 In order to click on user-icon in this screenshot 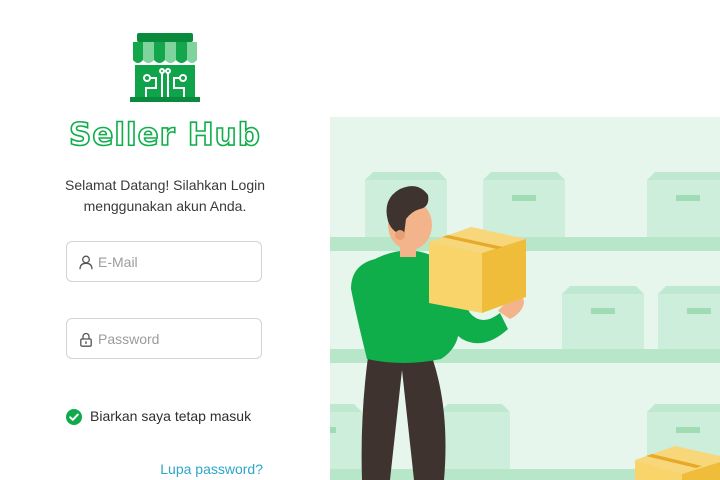, I will do `click(86, 262)`.